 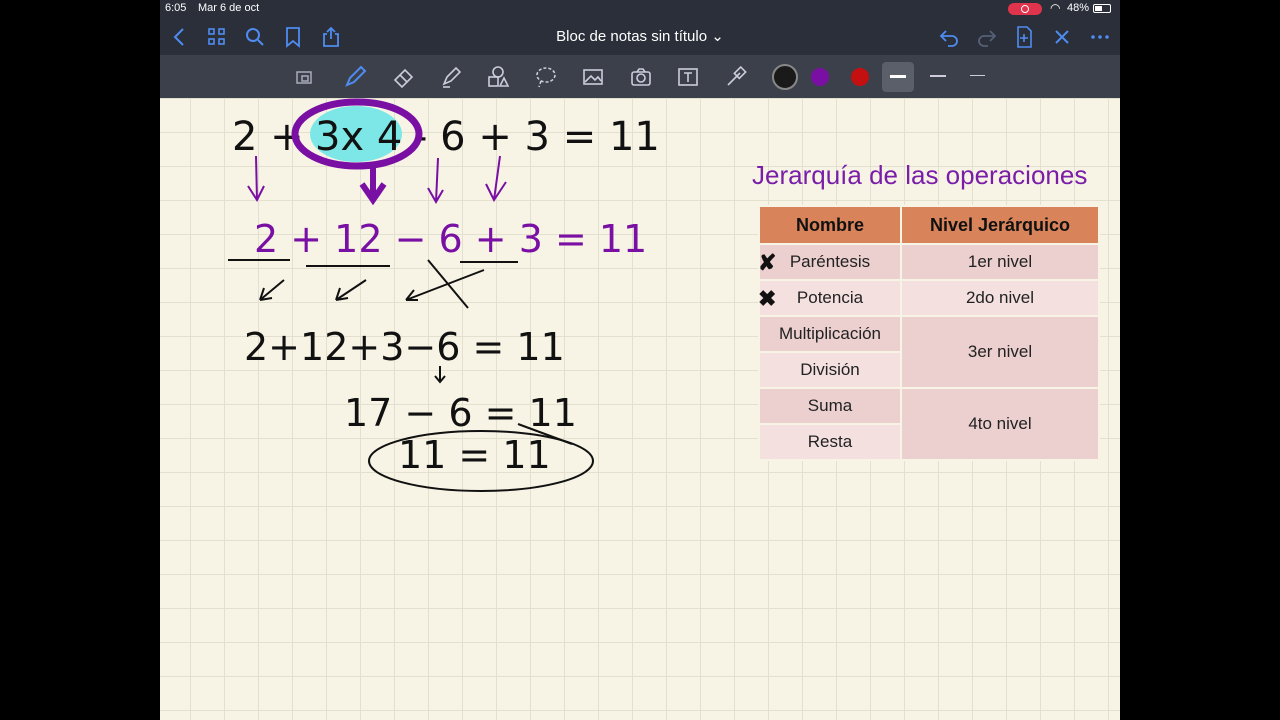 I want to click on camera-icon, so click(x=641, y=77).